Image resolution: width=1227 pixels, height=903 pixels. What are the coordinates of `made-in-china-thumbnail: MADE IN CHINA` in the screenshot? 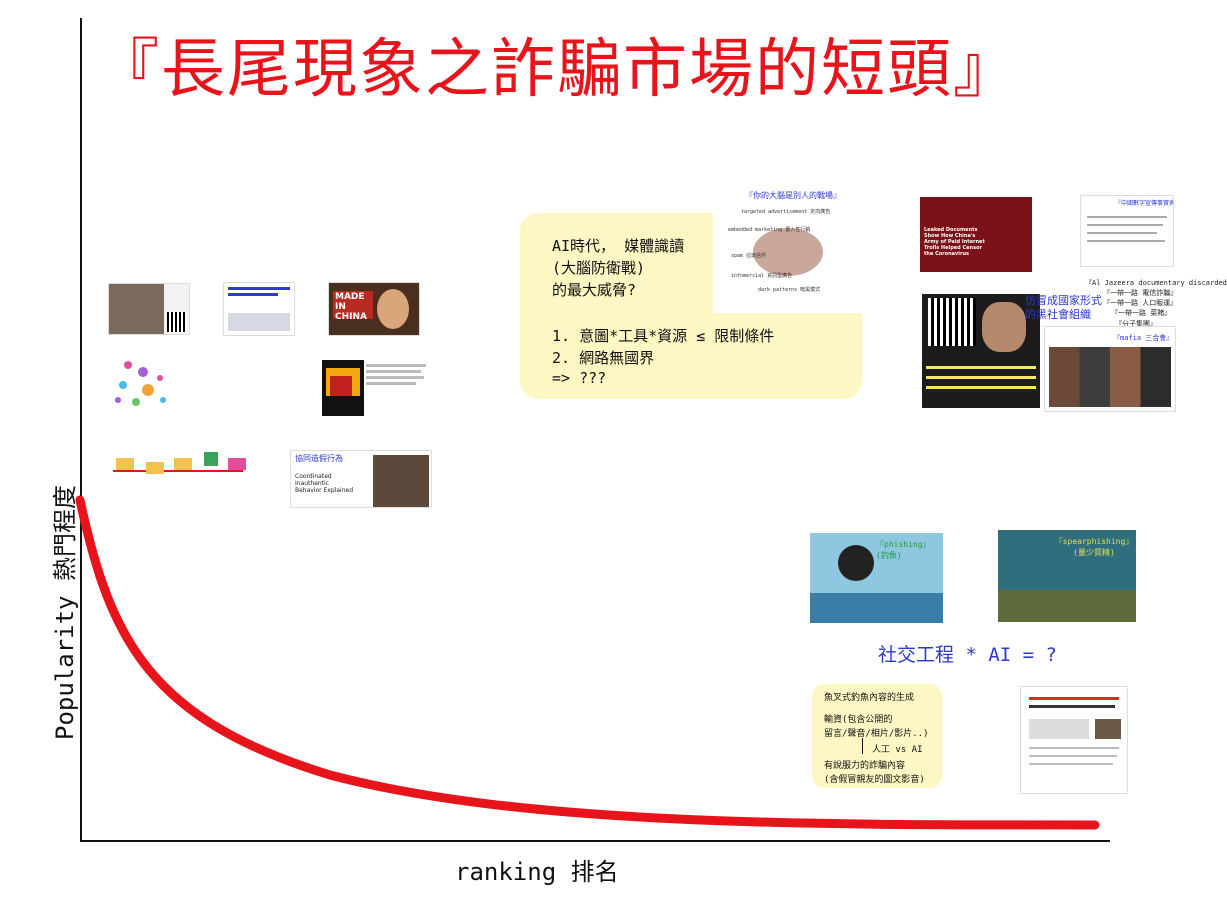 It's located at (374, 309).